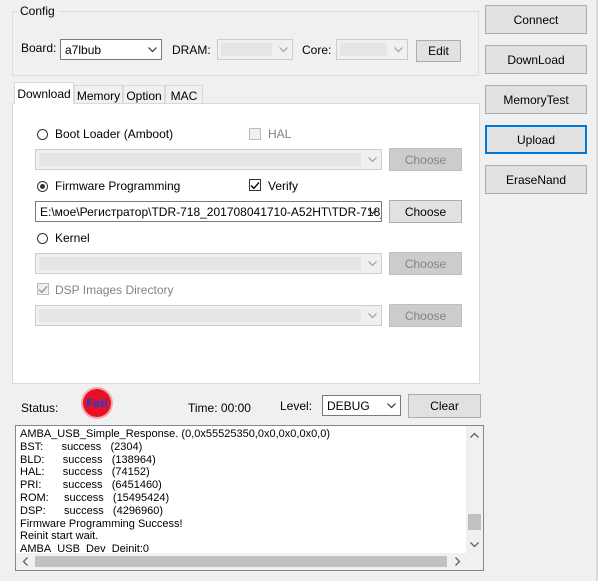 This screenshot has width=598, height=581. Describe the element at coordinates (372, 49) in the screenshot. I see `core-select` at that location.